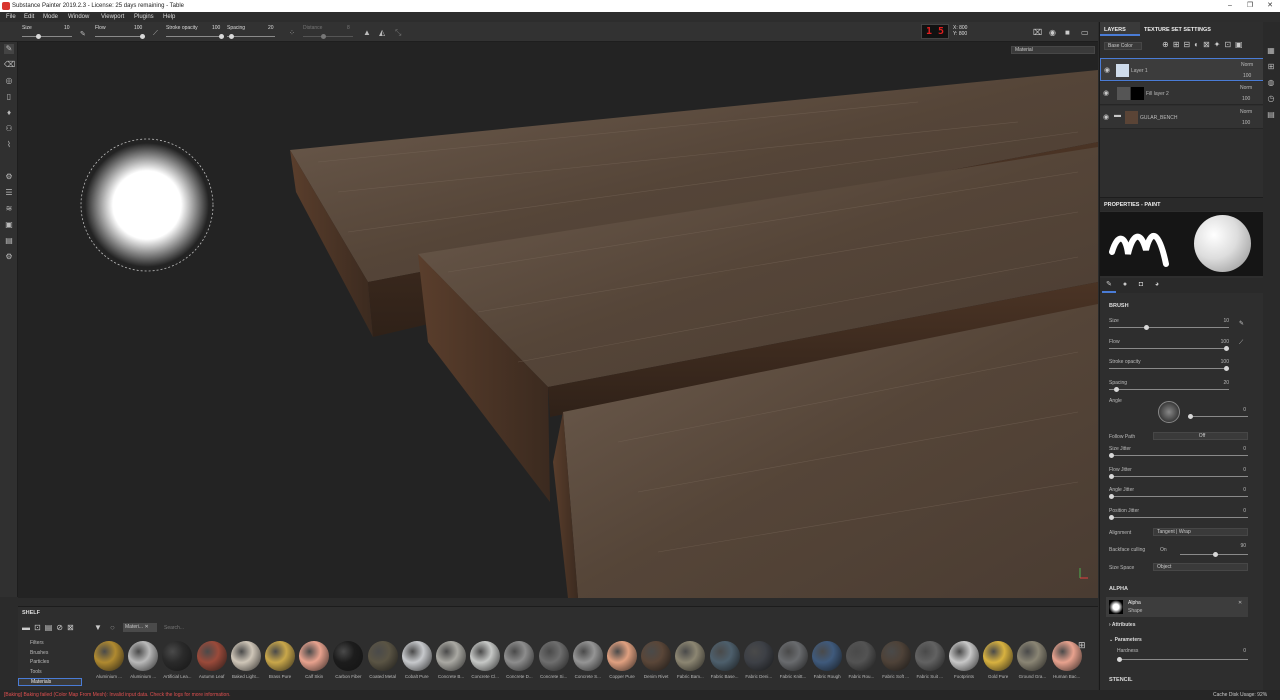 This screenshot has height=700, width=1280. What do you see at coordinates (1120, 29) in the screenshot?
I see `tab-layers: LAYERS` at bounding box center [1120, 29].